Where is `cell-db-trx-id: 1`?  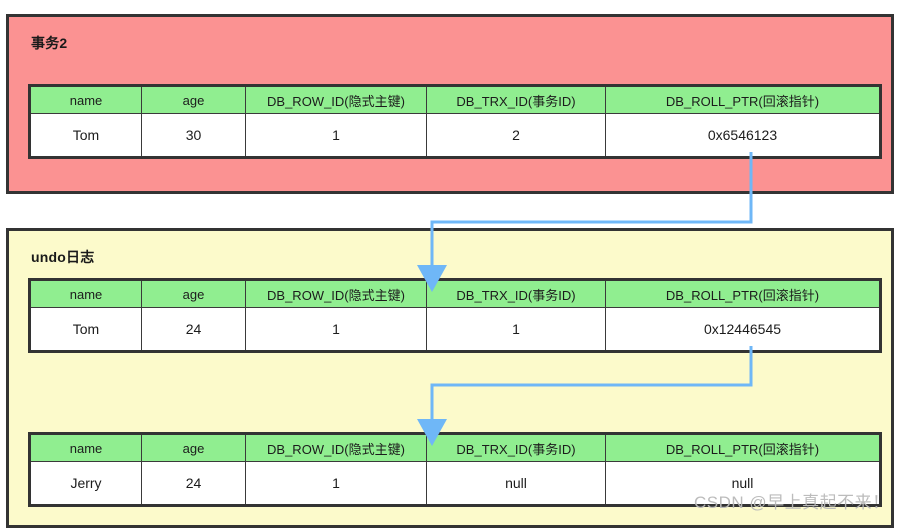 cell-db-trx-id: 1 is located at coordinates (516, 329).